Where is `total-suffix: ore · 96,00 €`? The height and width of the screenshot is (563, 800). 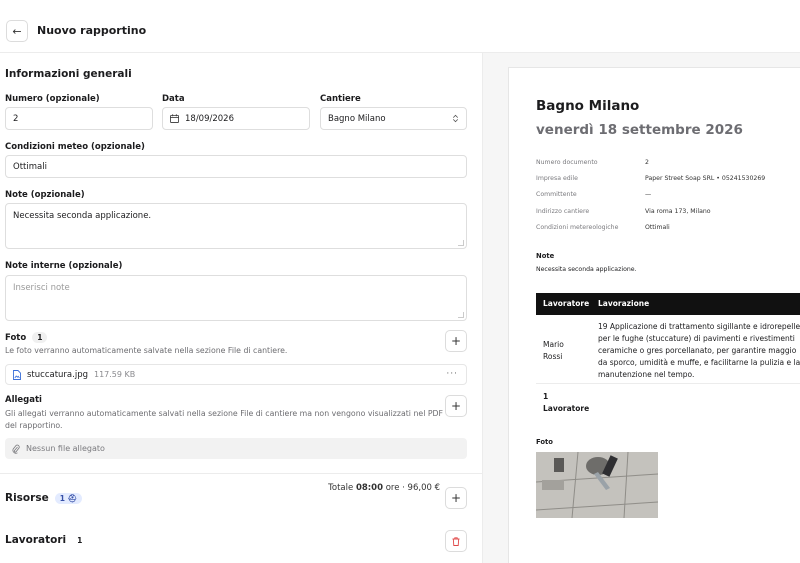
total-suffix: ore · 96,00 € is located at coordinates (411, 488).